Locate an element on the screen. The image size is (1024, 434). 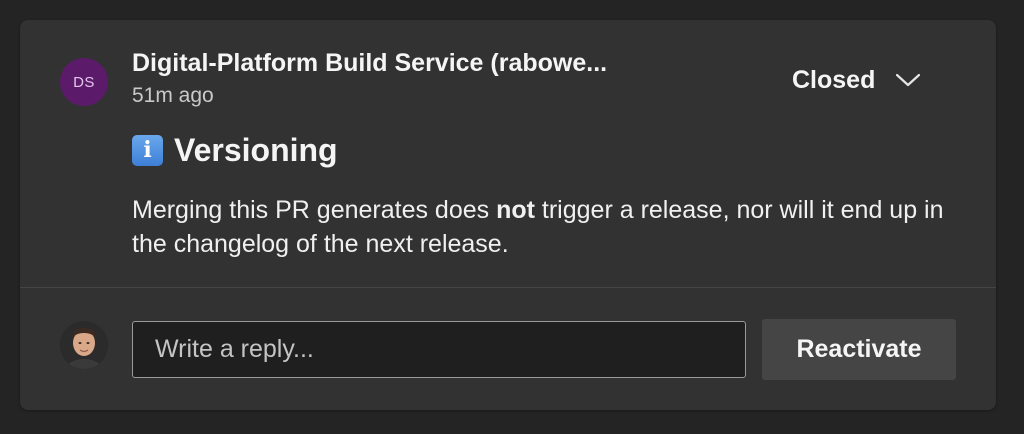
reply-input is located at coordinates (439, 349).